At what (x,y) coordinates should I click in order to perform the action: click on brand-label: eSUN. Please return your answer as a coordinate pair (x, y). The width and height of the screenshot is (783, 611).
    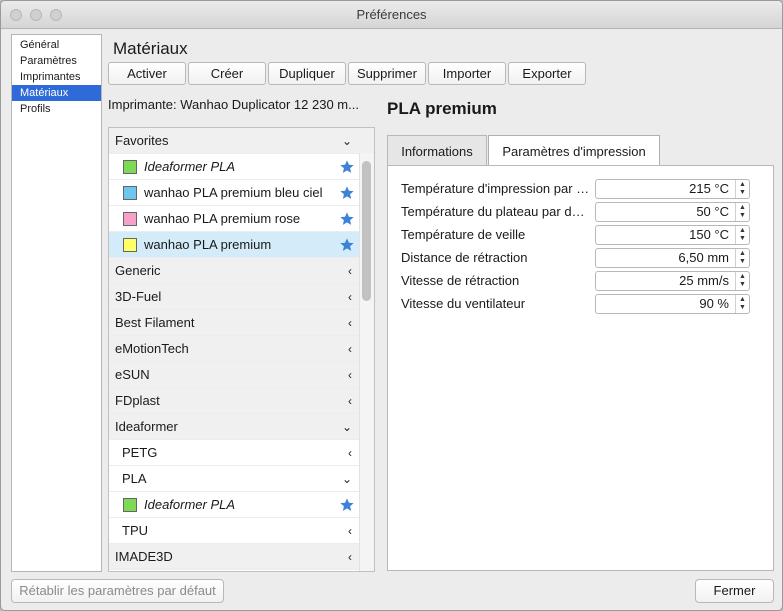
    Looking at the image, I should click on (132, 374).